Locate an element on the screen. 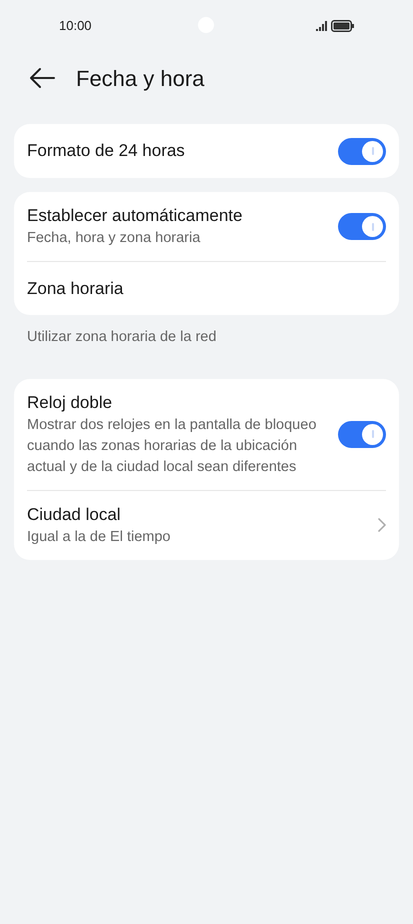 The height and width of the screenshot is (924, 413). setting-description: Fecha, hora y zona horaria is located at coordinates (114, 238).